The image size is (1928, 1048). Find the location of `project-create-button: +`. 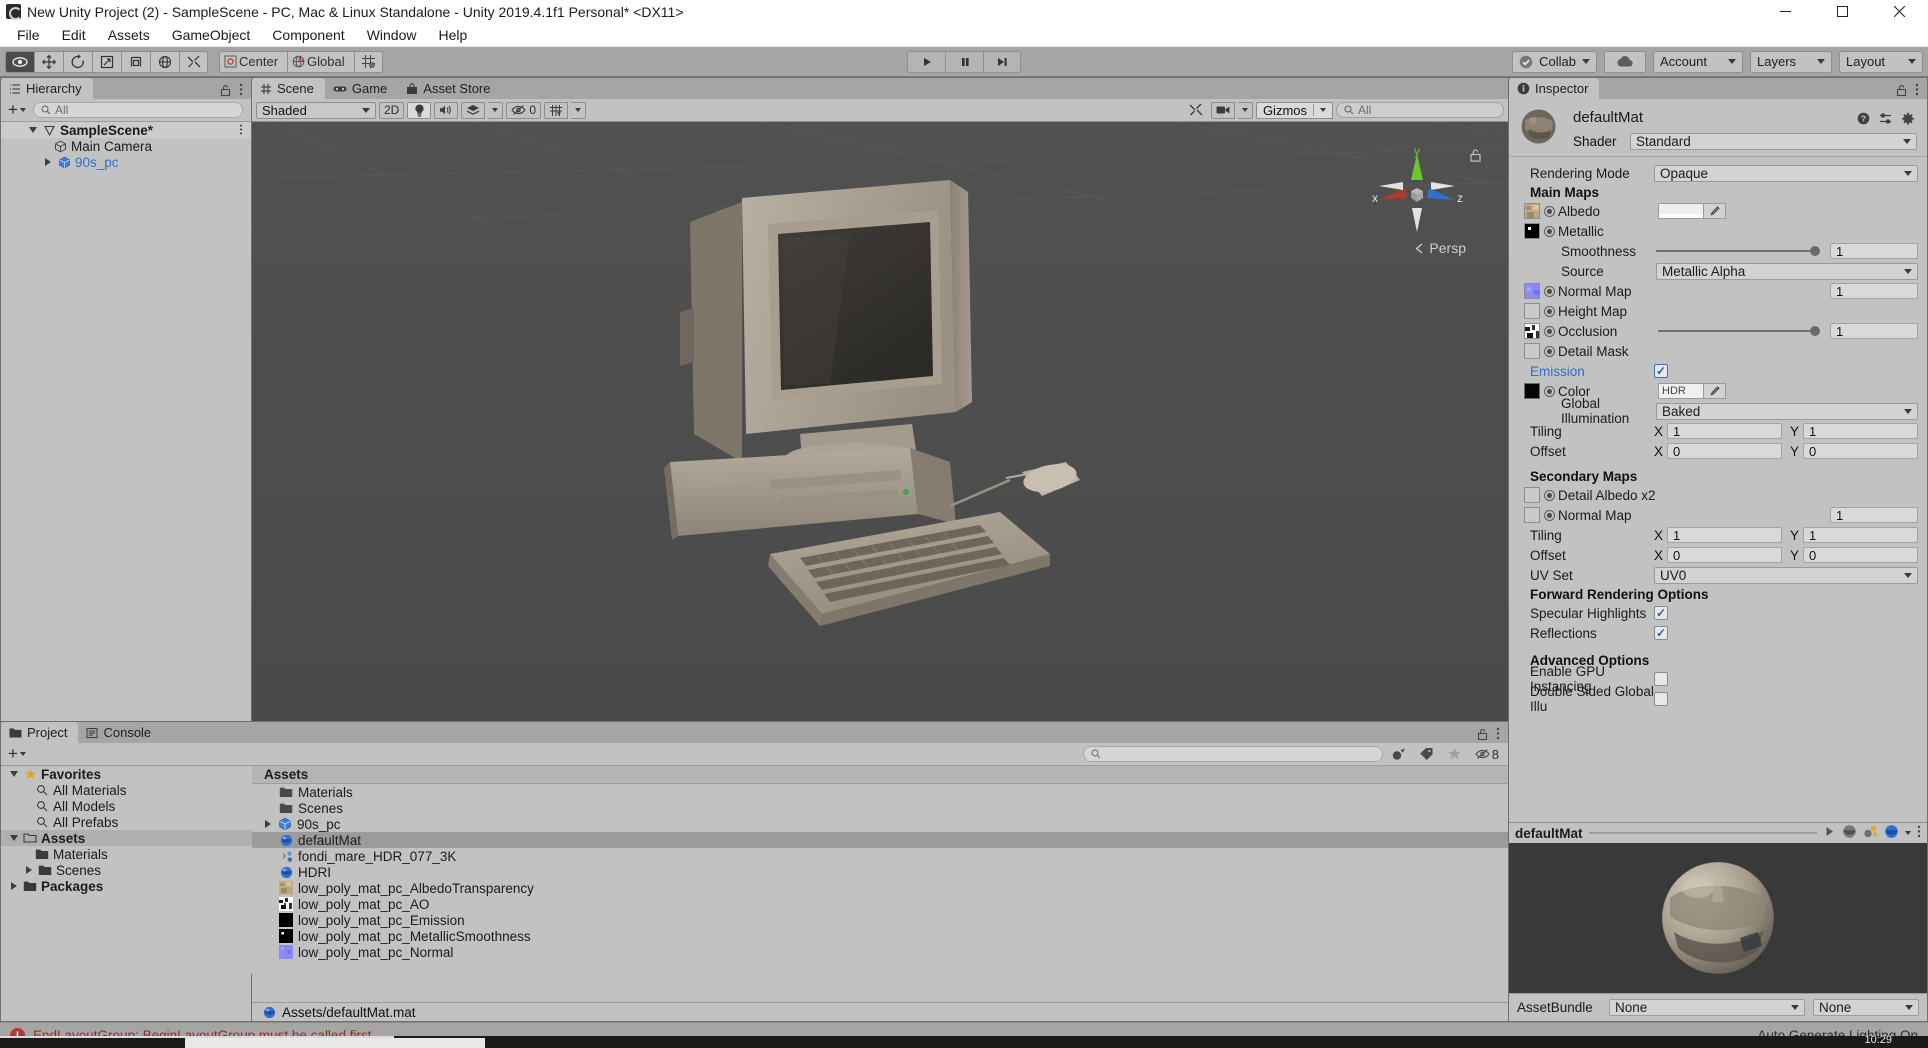

project-create-button: + is located at coordinates (17, 753).